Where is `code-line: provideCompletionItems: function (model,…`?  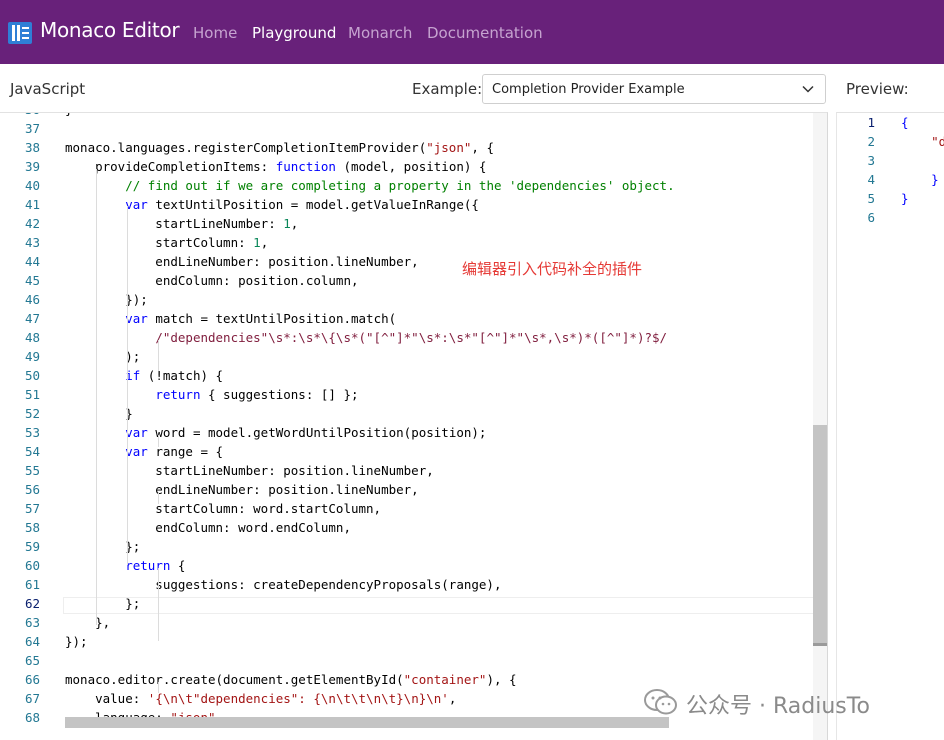 code-line: provideCompletionItems: function (model,… is located at coordinates (275, 166).